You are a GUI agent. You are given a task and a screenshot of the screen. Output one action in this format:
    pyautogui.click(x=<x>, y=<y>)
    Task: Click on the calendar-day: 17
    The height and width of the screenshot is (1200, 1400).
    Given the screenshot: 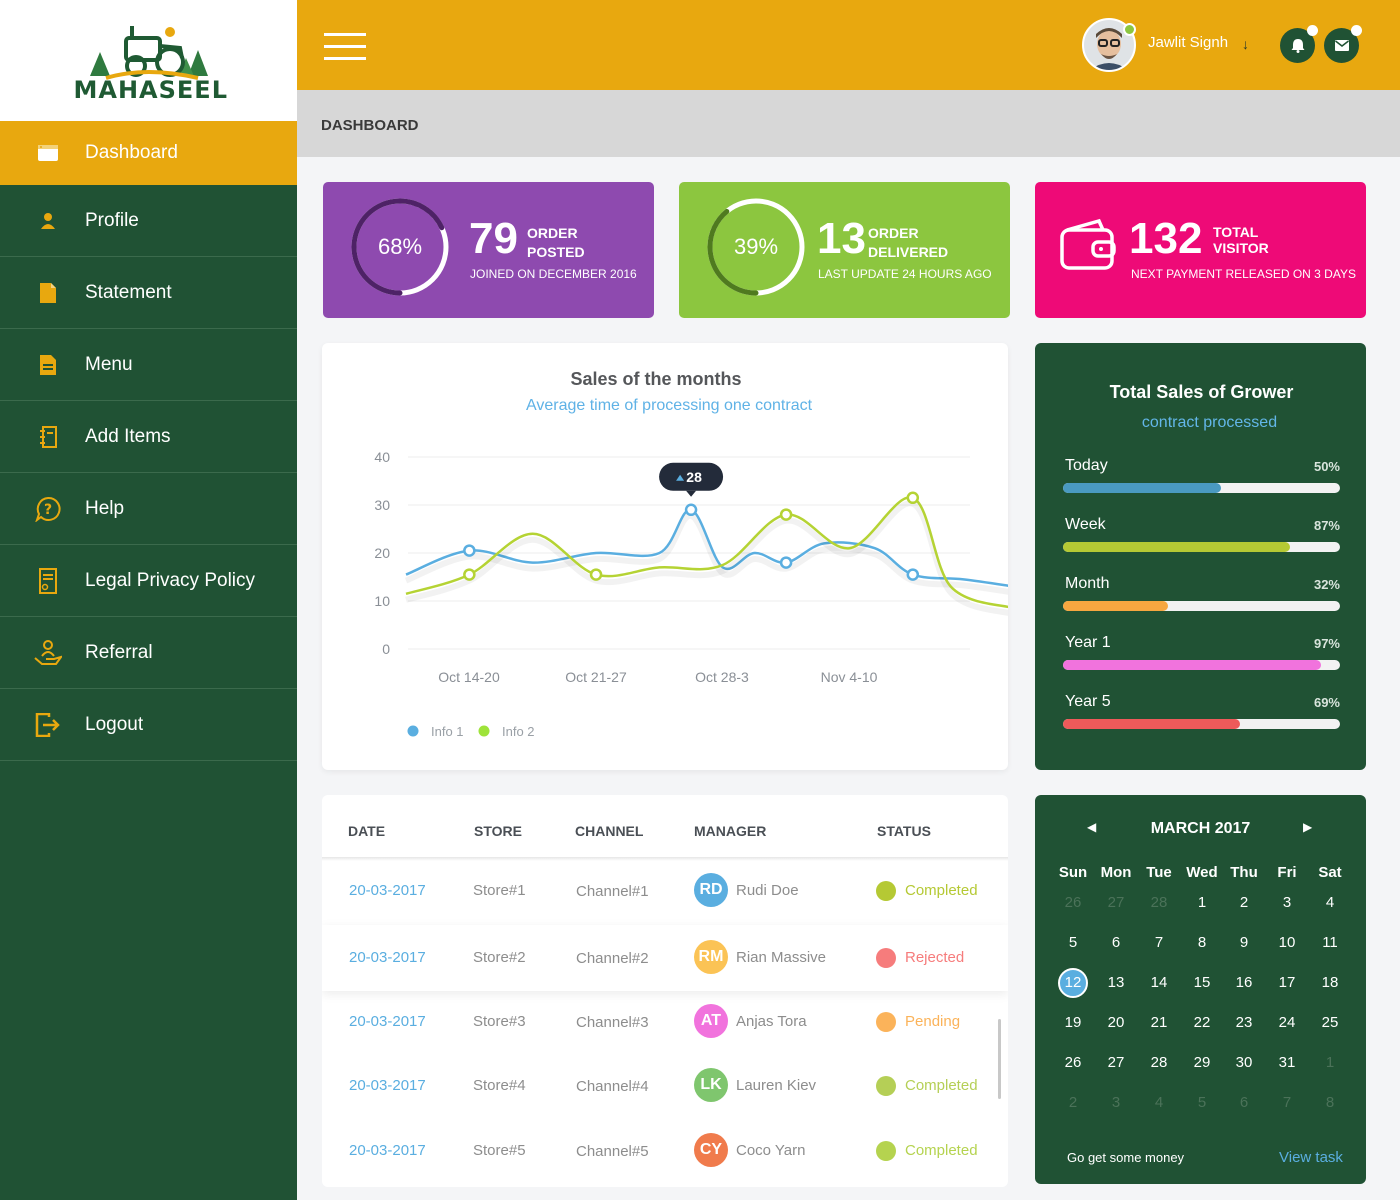 What is the action you would take?
    pyautogui.click(x=1287, y=983)
    